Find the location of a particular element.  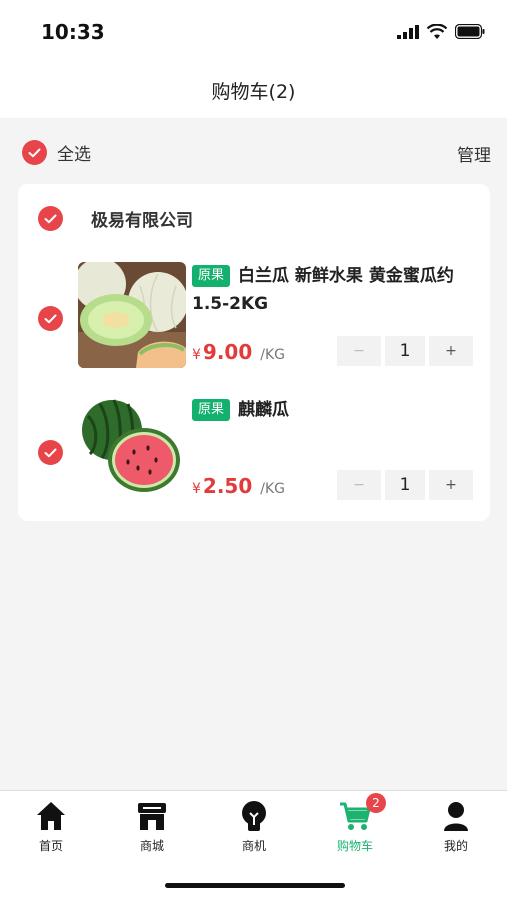

cart-item: 原果 白兰瓜 新鲜水果 黄金蜜瓜约1.5-2KG ¥9.00 /KG − 1 + is located at coordinates (254, 317).